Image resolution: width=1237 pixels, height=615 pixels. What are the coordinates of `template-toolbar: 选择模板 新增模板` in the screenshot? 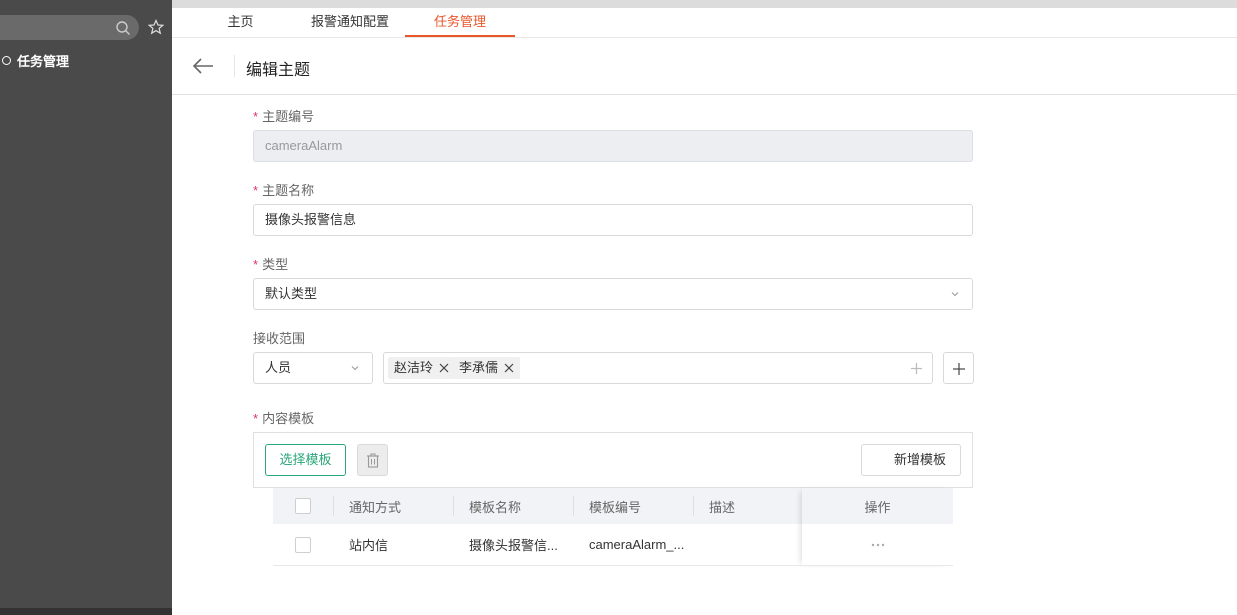 It's located at (613, 460).